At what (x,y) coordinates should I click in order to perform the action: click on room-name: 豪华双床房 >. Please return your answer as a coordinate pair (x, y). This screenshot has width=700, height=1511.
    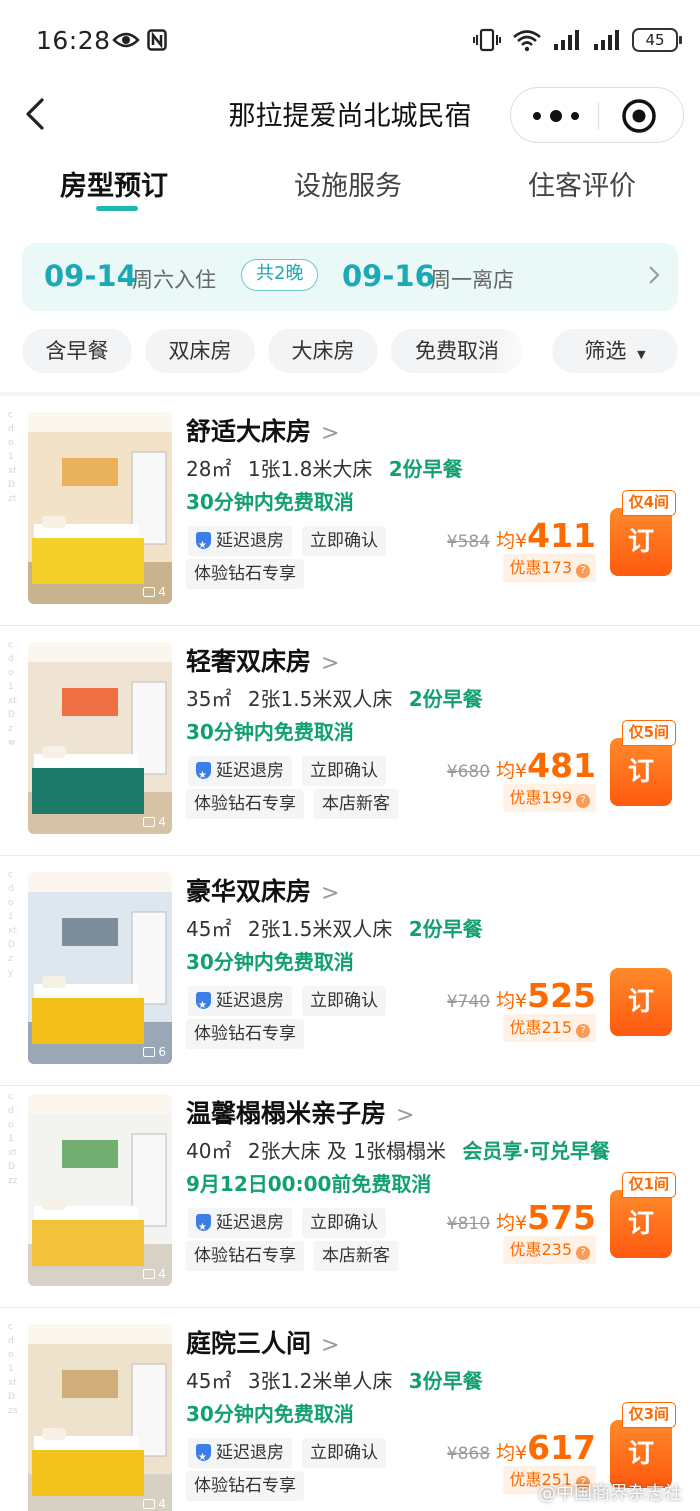
    Looking at the image, I should click on (262, 890).